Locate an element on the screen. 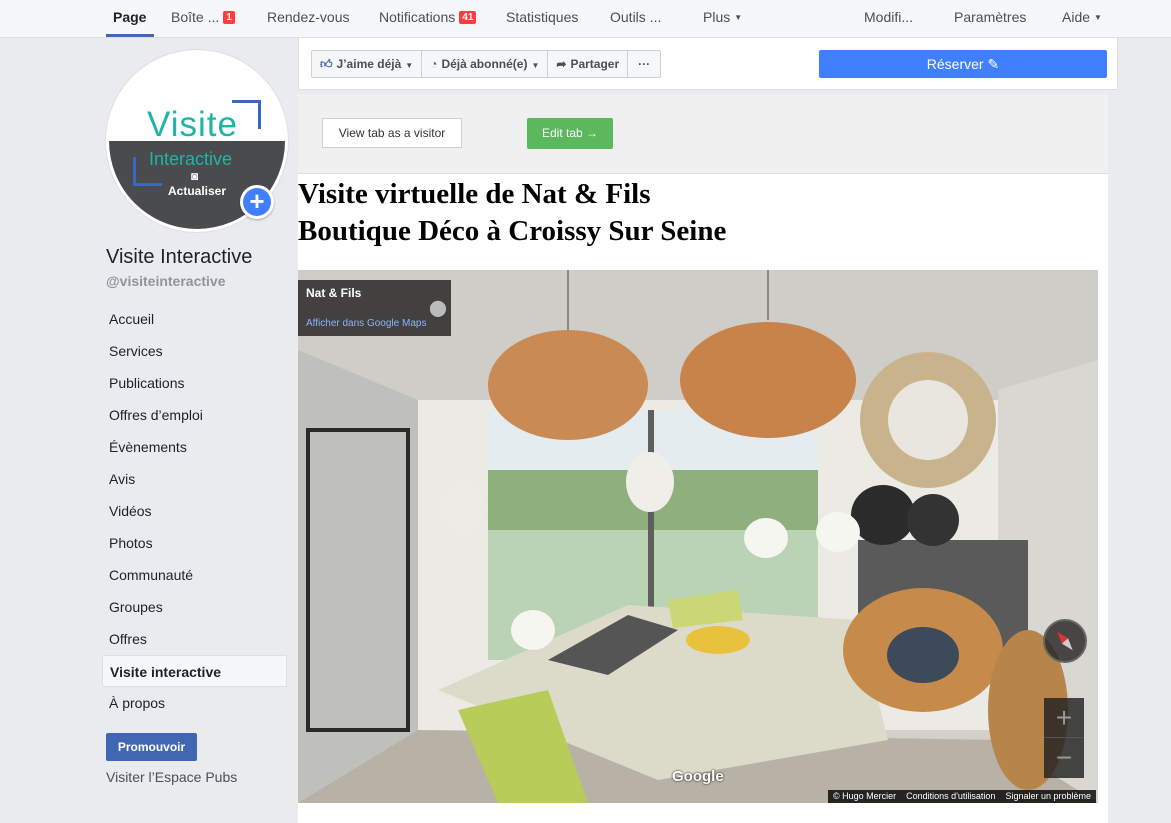  follow-button: ◔ Déjà abonné(e) ▼ is located at coordinates (485, 64).